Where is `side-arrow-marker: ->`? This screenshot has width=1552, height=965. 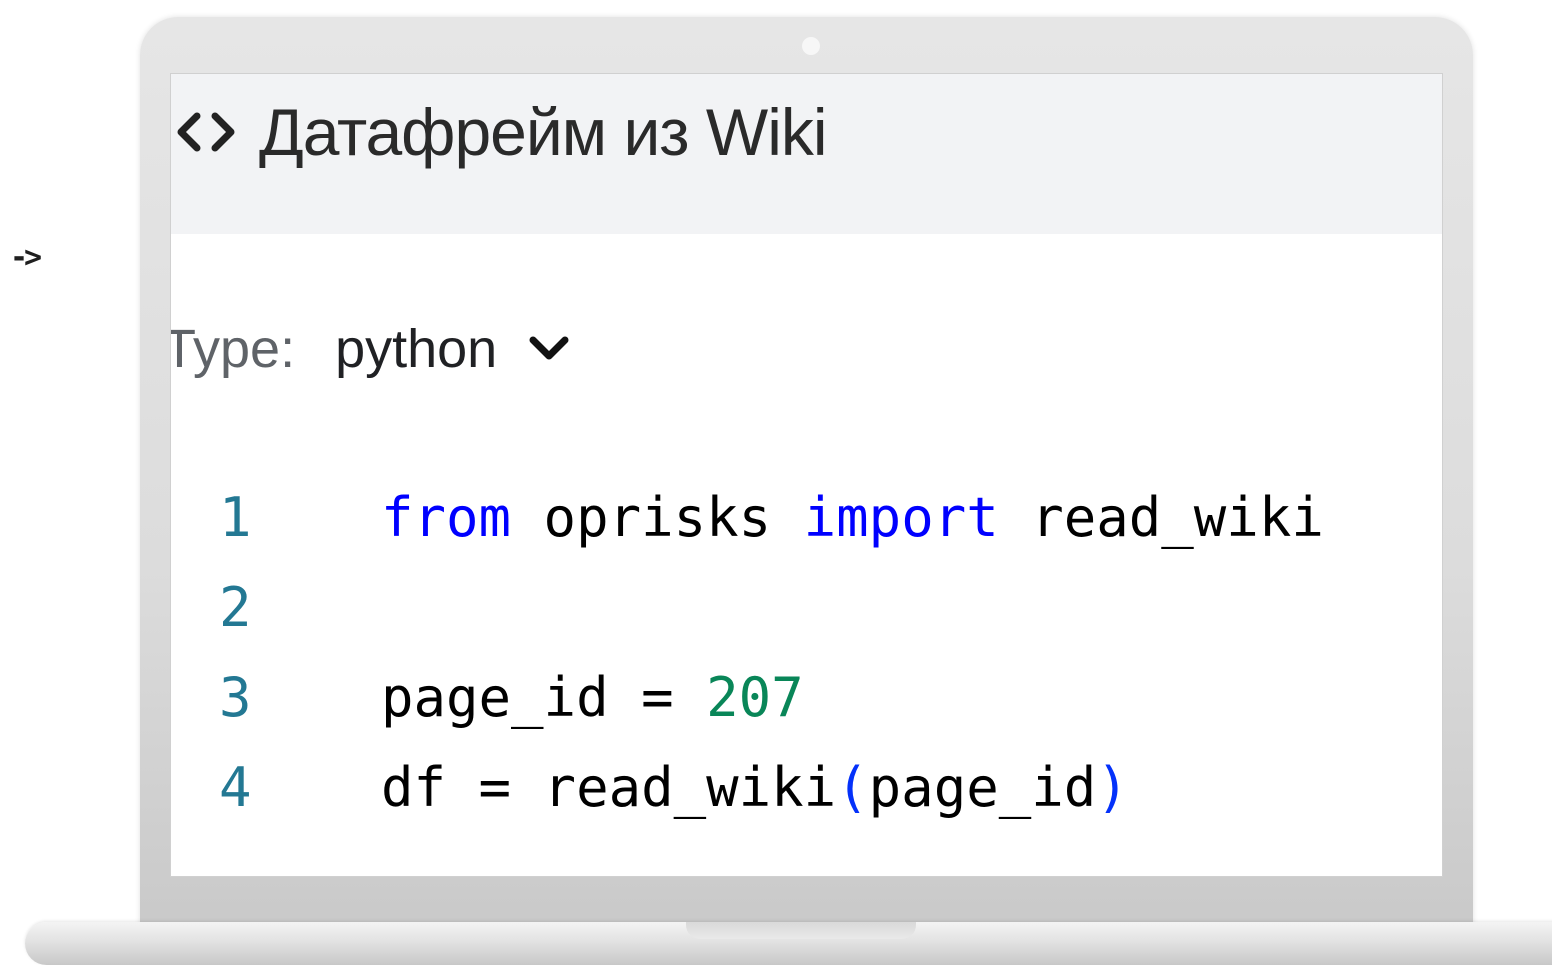
side-arrow-marker: -> is located at coordinates (26, 257).